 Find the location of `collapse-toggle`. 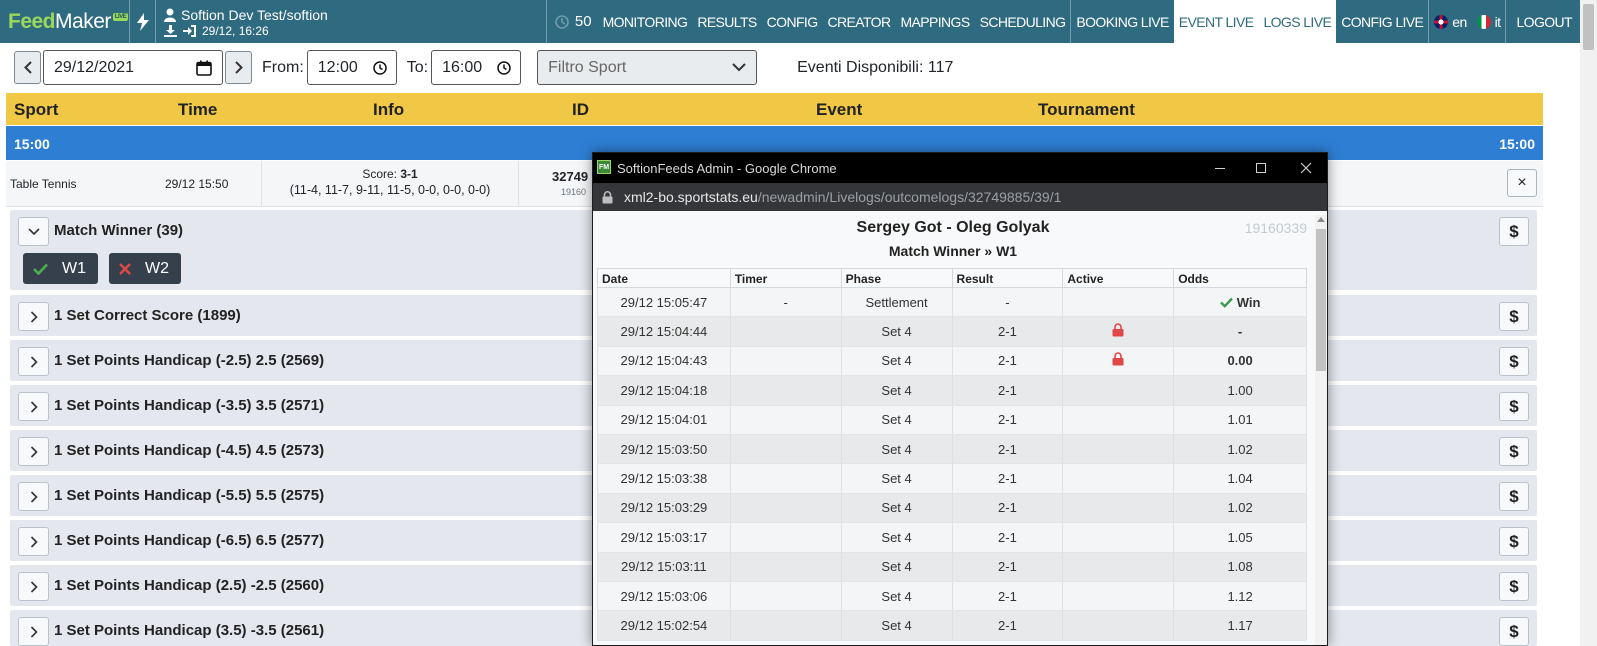

collapse-toggle is located at coordinates (33, 231).